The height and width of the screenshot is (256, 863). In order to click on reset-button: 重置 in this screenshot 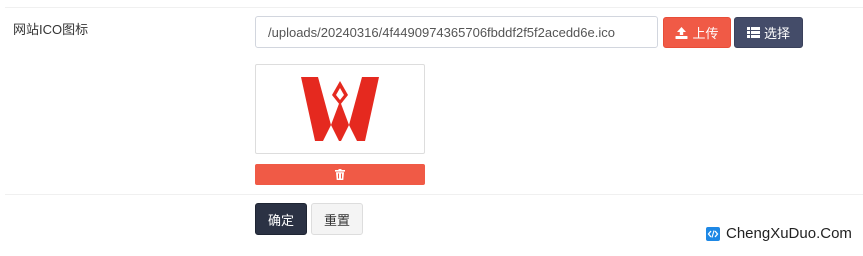, I will do `click(337, 219)`.